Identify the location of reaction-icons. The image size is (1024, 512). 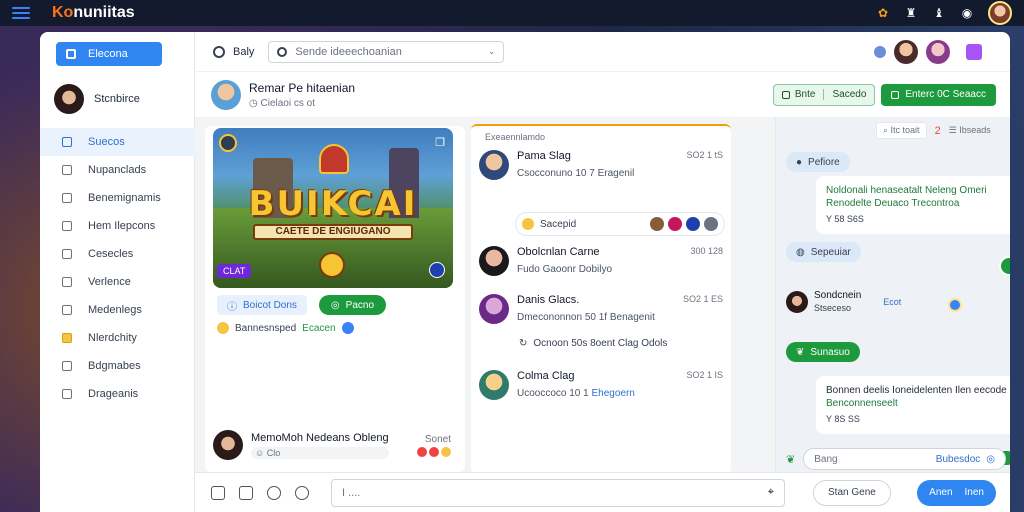
(434, 451).